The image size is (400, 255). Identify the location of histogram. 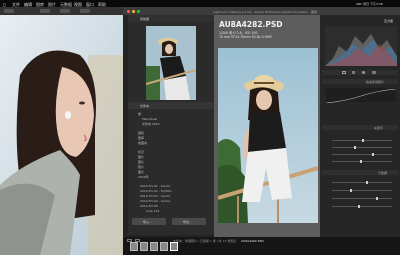
(361, 46).